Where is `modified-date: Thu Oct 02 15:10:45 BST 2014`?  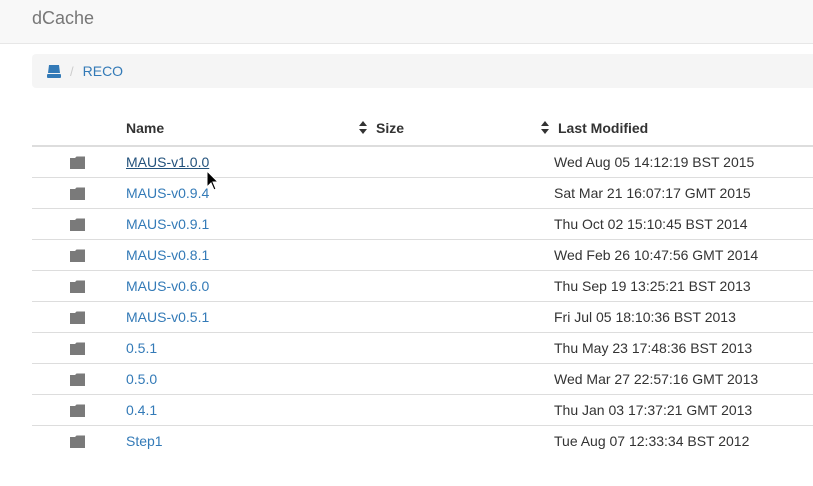 modified-date: Thu Oct 02 15:10:45 BST 2014 is located at coordinates (651, 224).